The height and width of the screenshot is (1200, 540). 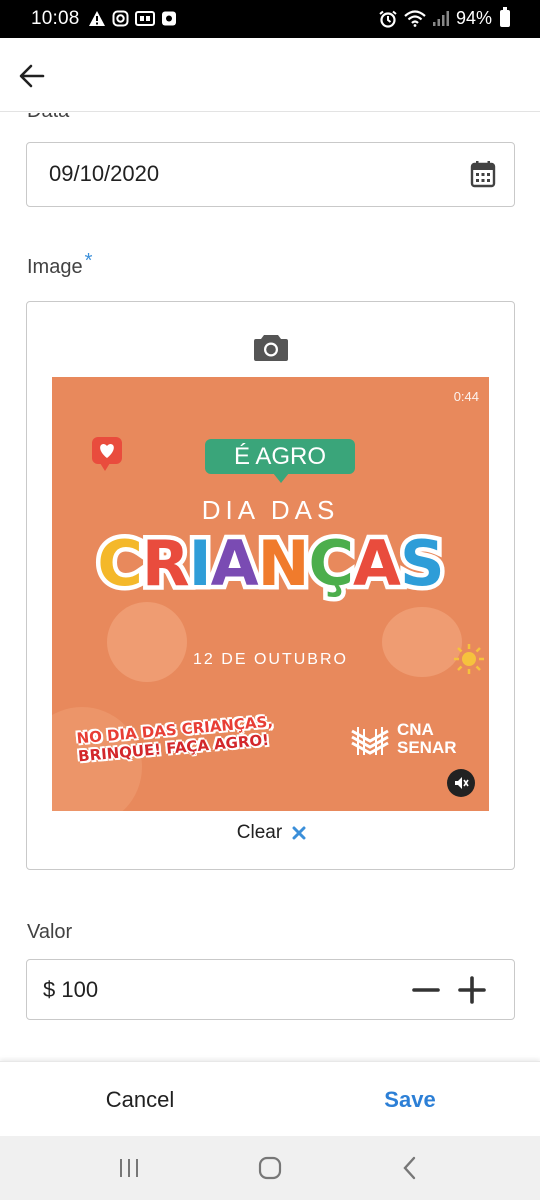 What do you see at coordinates (48, 118) in the screenshot?
I see `date-label: Data` at bounding box center [48, 118].